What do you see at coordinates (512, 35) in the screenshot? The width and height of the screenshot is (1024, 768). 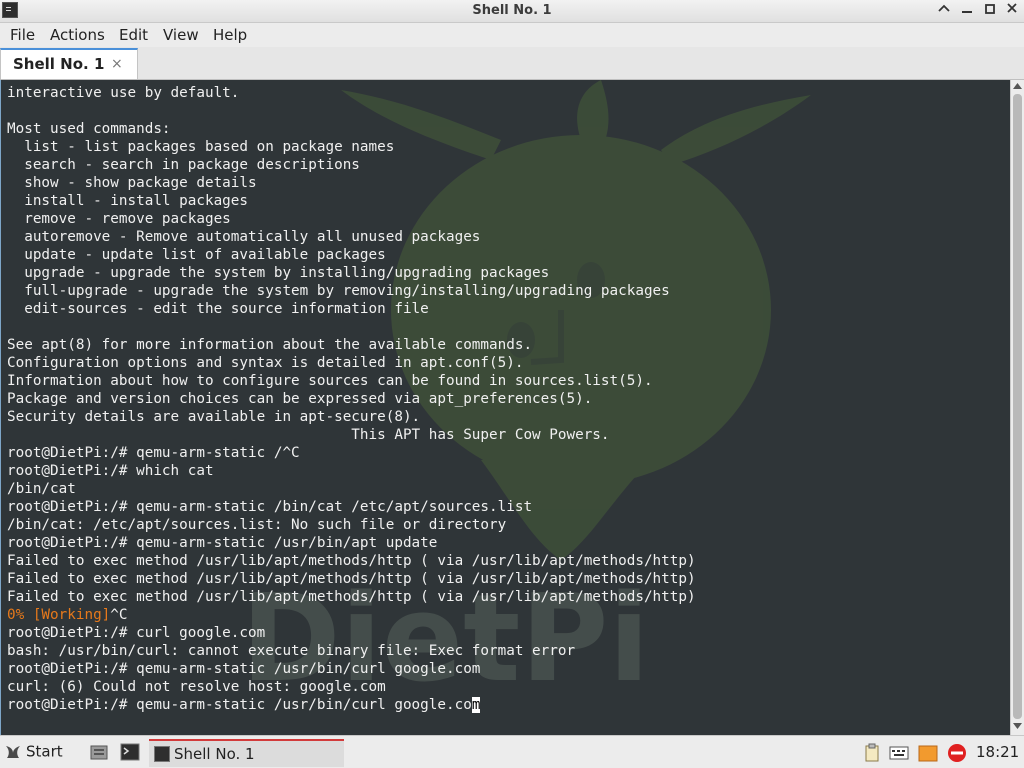 I see `menu-bar: File Actions Edit View Help` at bounding box center [512, 35].